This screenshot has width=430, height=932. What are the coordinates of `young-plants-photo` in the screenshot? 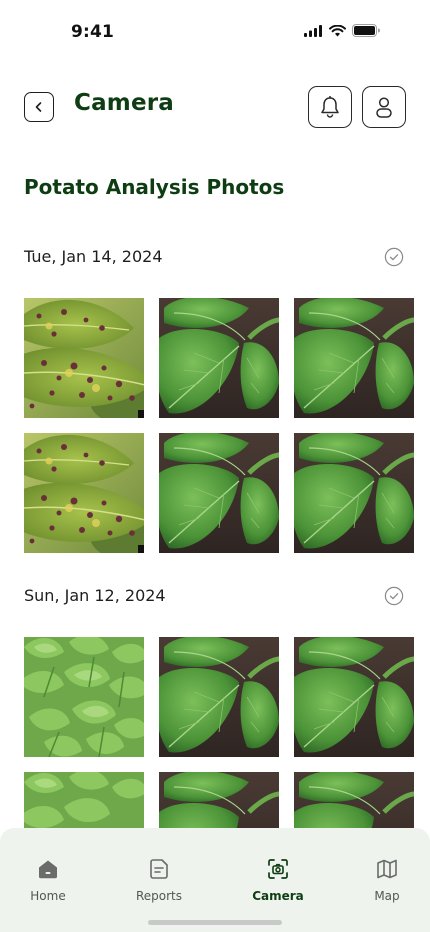 It's located at (84, 697).